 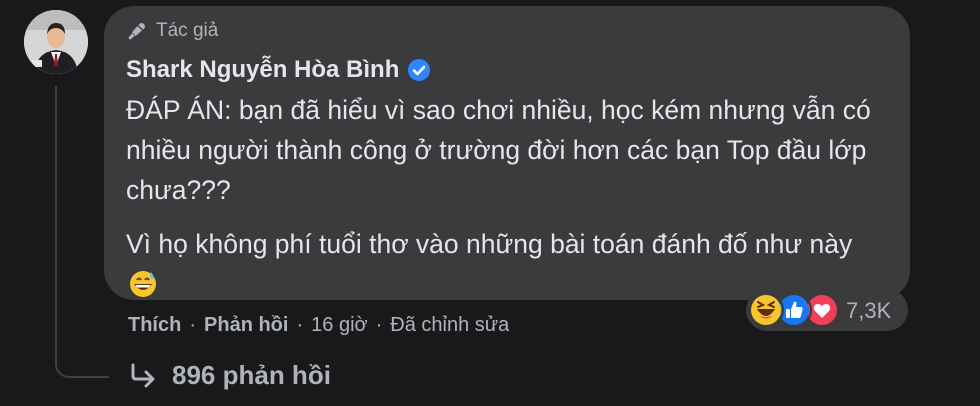 What do you see at coordinates (339, 325) in the screenshot?
I see `timestamp-link: 16 giờ` at bounding box center [339, 325].